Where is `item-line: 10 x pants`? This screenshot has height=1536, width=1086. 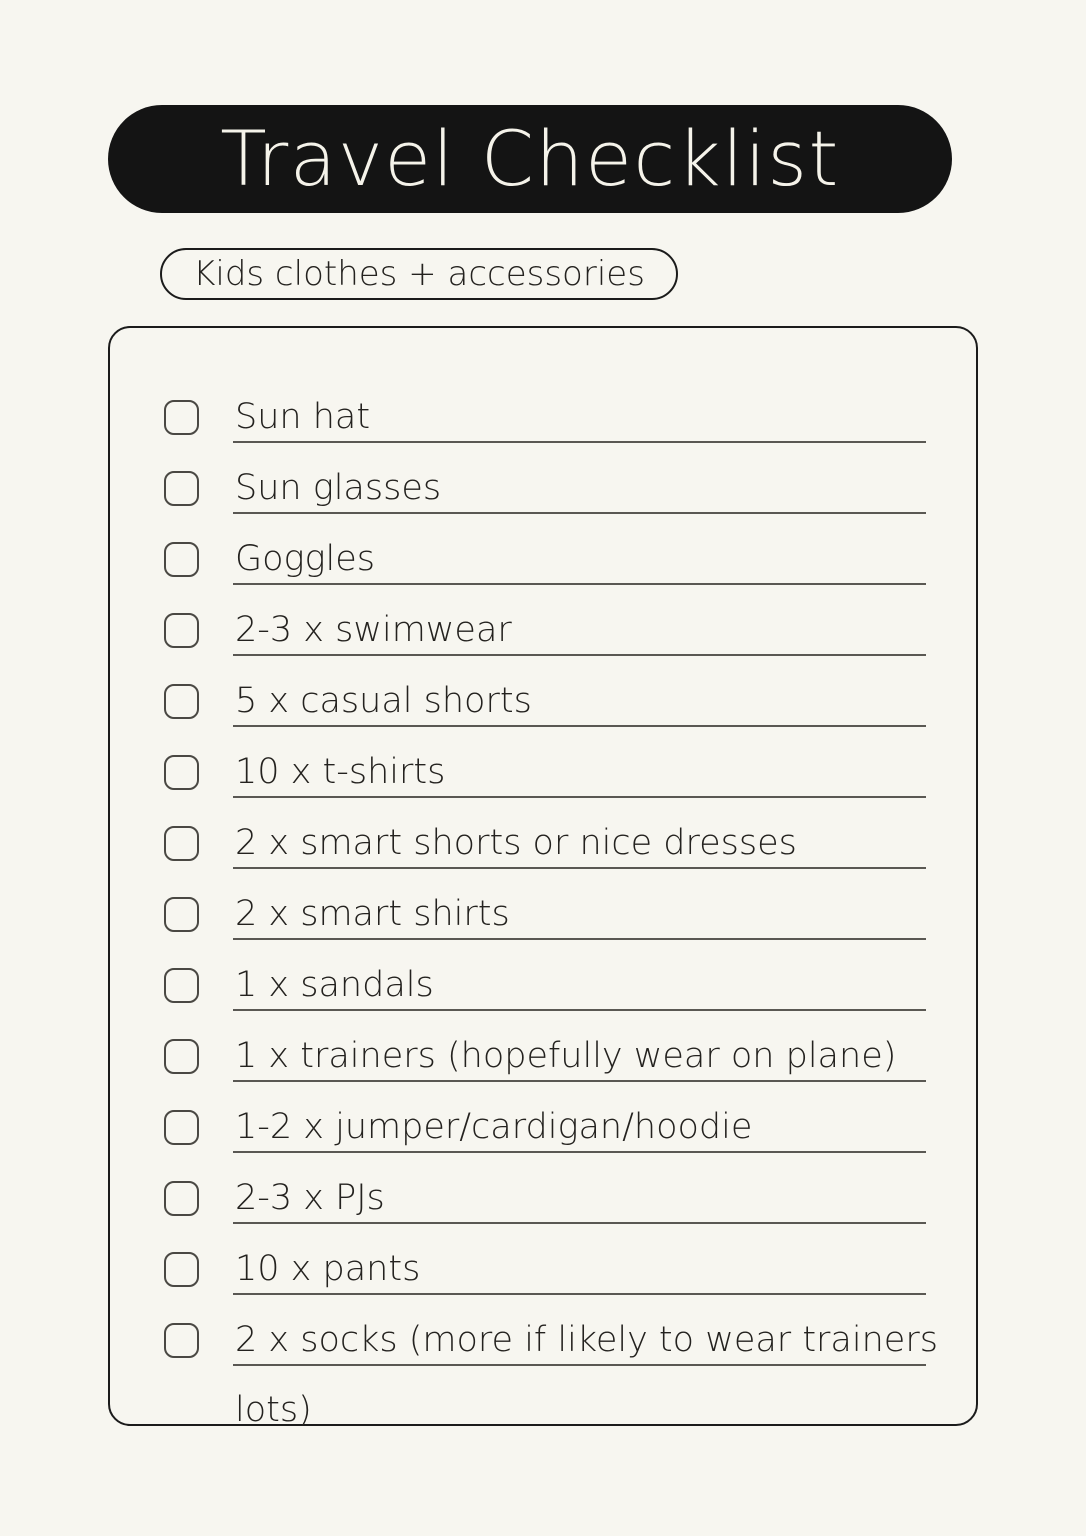 item-line: 10 x pants is located at coordinates (580, 1269).